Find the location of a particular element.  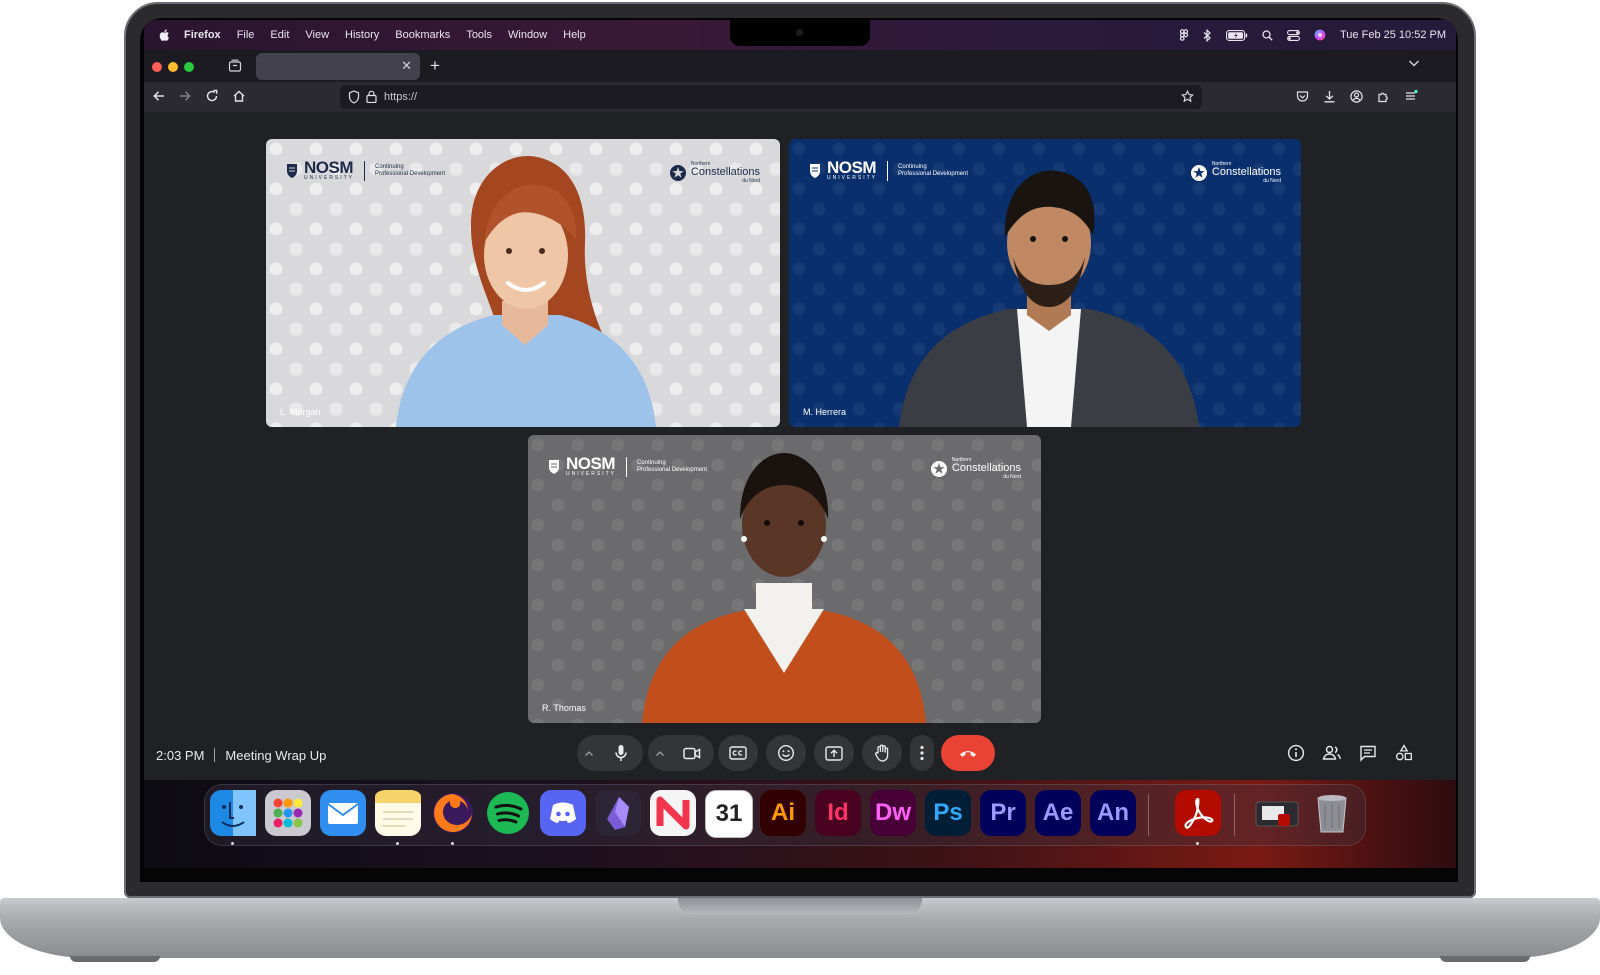

spotify-icon is located at coordinates (508, 813).